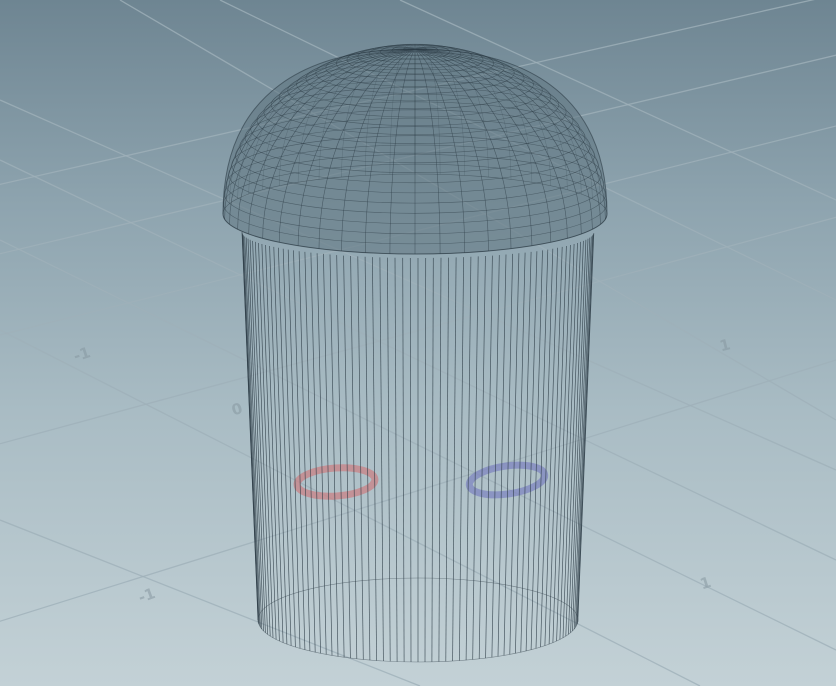  Describe the element at coordinates (147, 595) in the screenshot. I see `axis-label-left-near: -1` at that location.